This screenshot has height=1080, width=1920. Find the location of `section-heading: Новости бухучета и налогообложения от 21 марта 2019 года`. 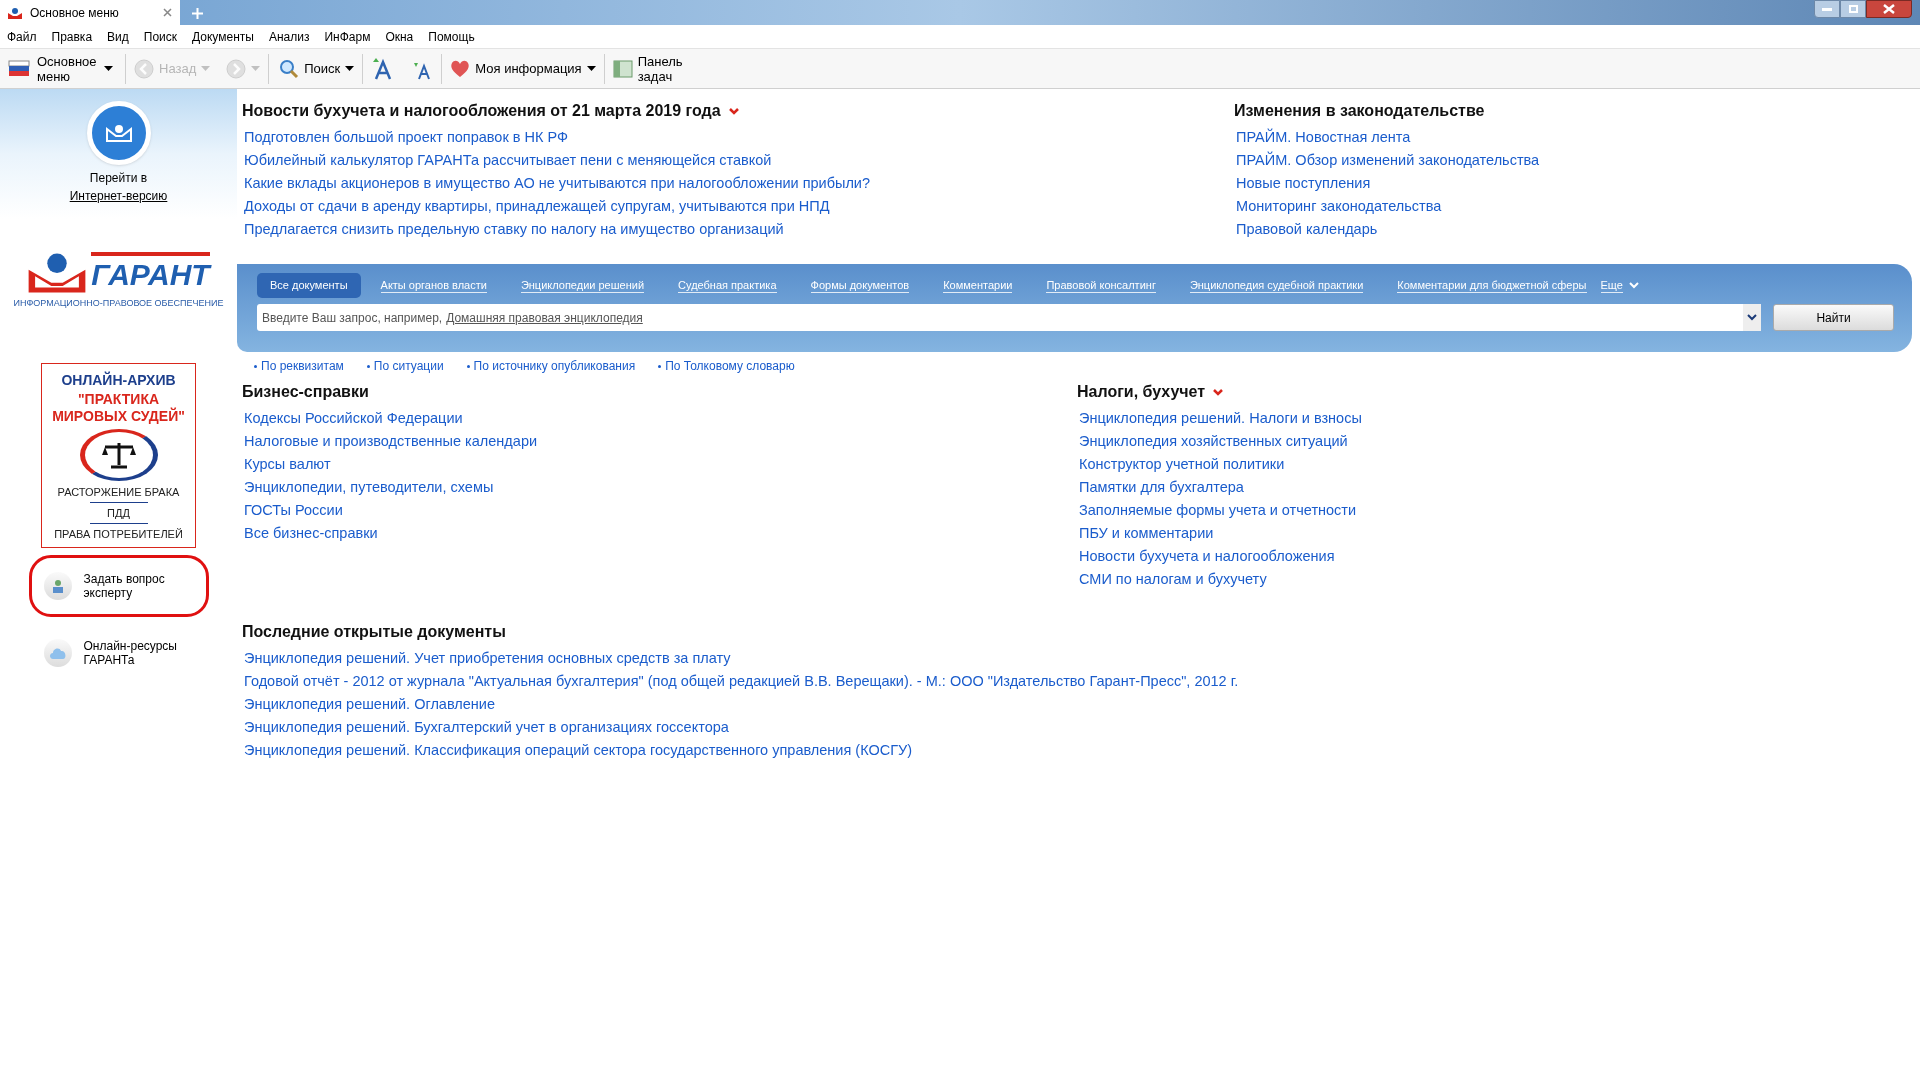

section-heading: Новости бухучета и налогообложения от 21 марта 2019 года is located at coordinates (481, 111).